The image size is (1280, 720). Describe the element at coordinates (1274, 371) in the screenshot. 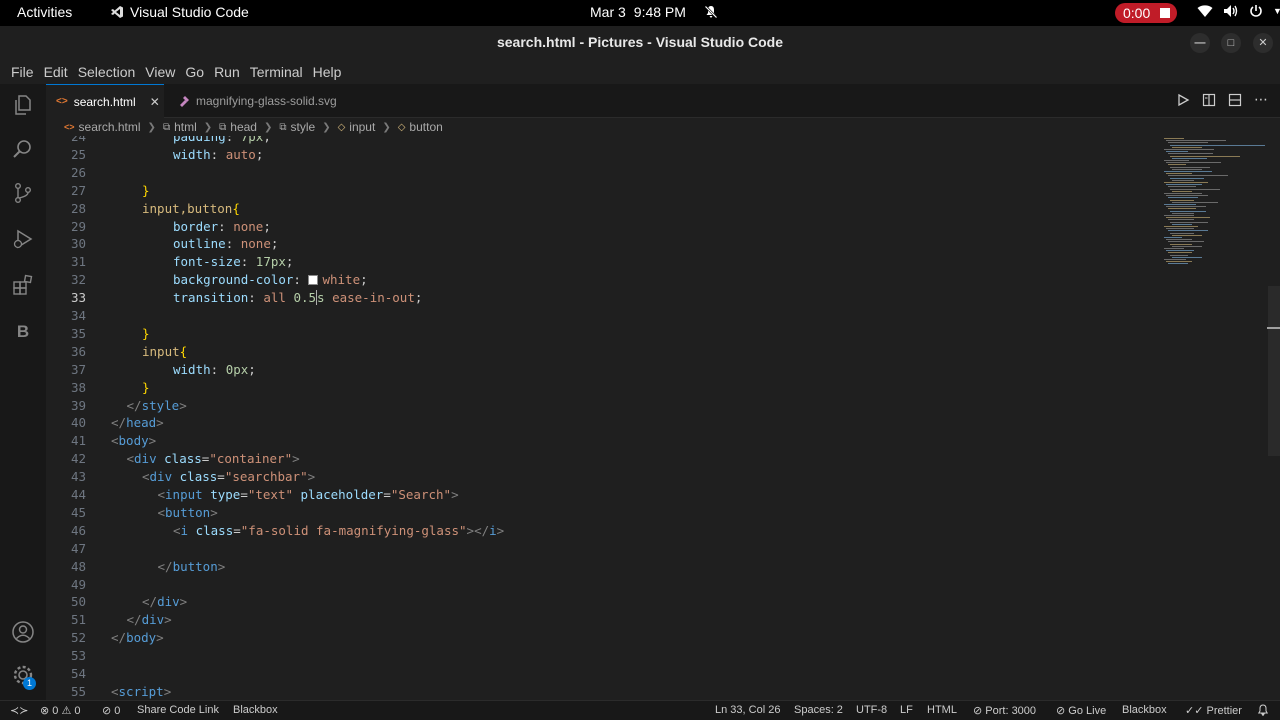

I see `vertical-scrollbar` at that location.